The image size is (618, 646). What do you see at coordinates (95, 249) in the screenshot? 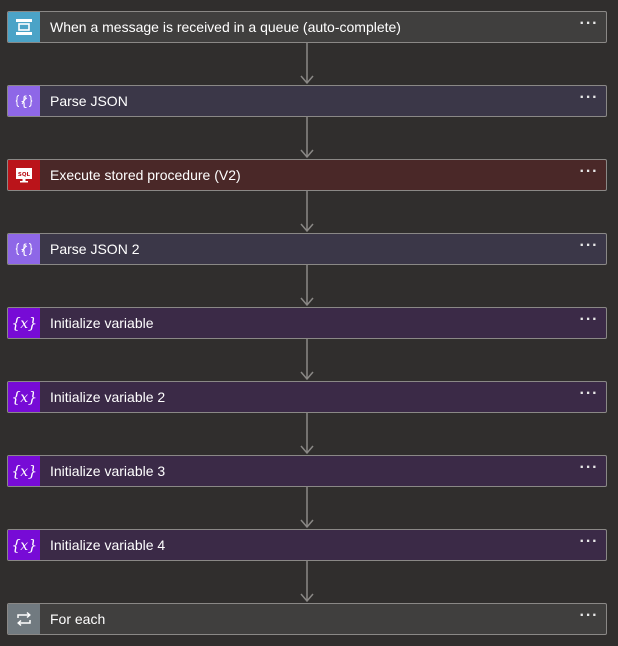
I see `step-title: Parse JSON 2` at bounding box center [95, 249].